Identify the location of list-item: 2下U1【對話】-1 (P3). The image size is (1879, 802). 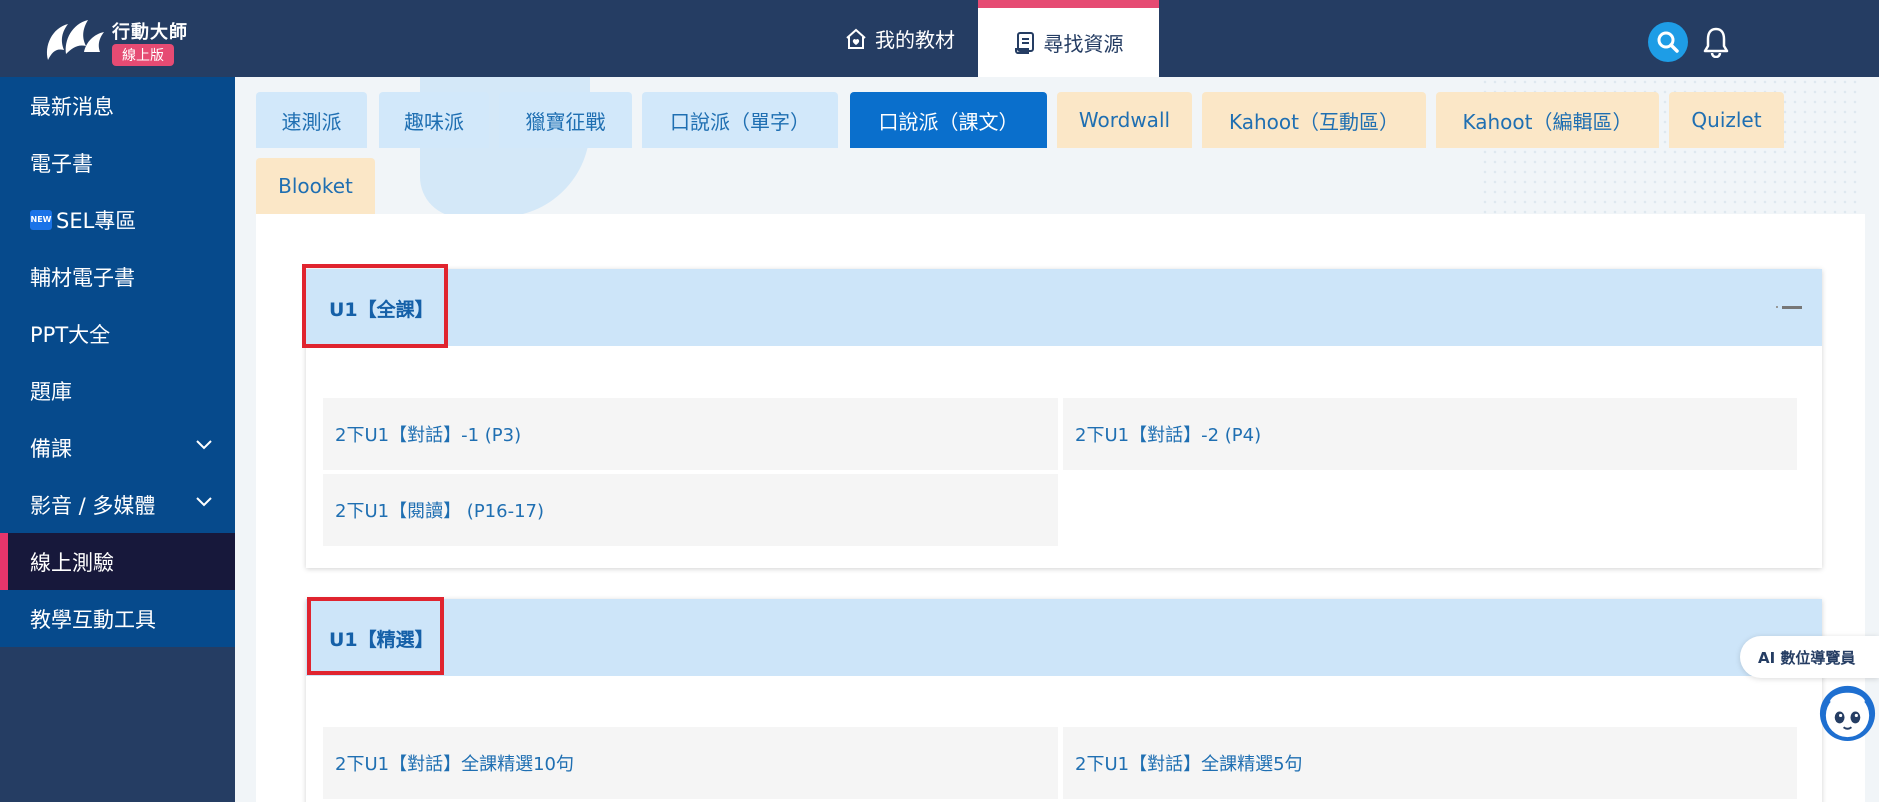
(690, 434).